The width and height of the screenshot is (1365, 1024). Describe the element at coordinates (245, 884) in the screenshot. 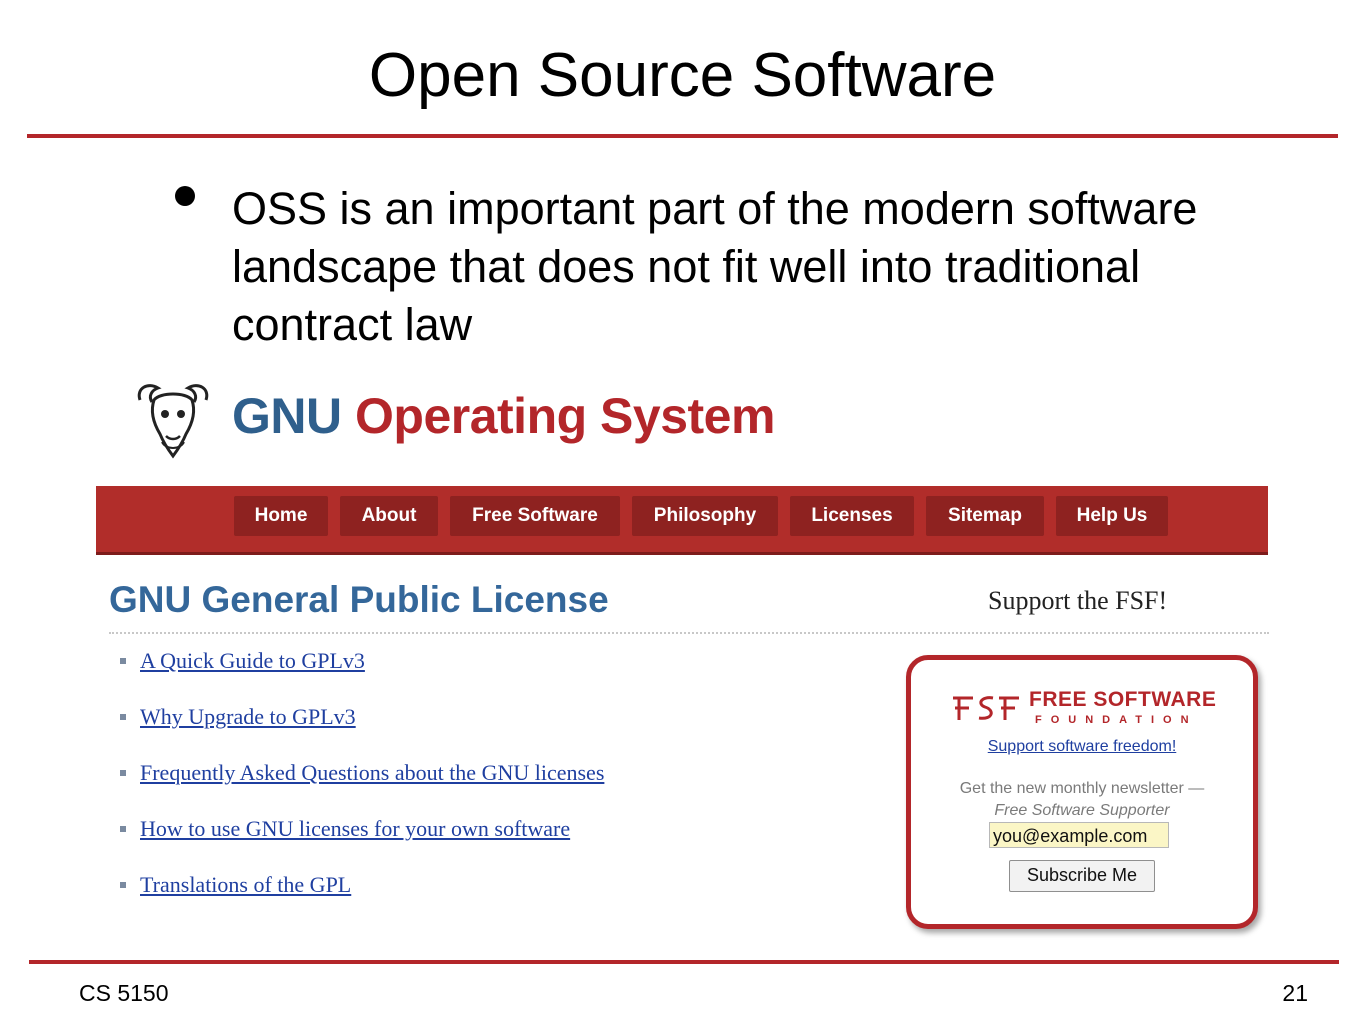

I see `link-gpl-translations: Translations of the GPL` at that location.